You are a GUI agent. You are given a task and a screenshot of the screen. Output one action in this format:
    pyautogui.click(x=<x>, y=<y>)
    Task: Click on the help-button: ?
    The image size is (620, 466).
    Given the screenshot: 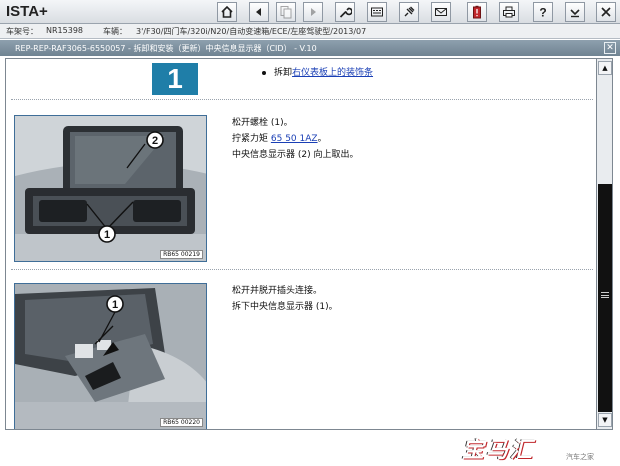 What is the action you would take?
    pyautogui.click(x=543, y=12)
    